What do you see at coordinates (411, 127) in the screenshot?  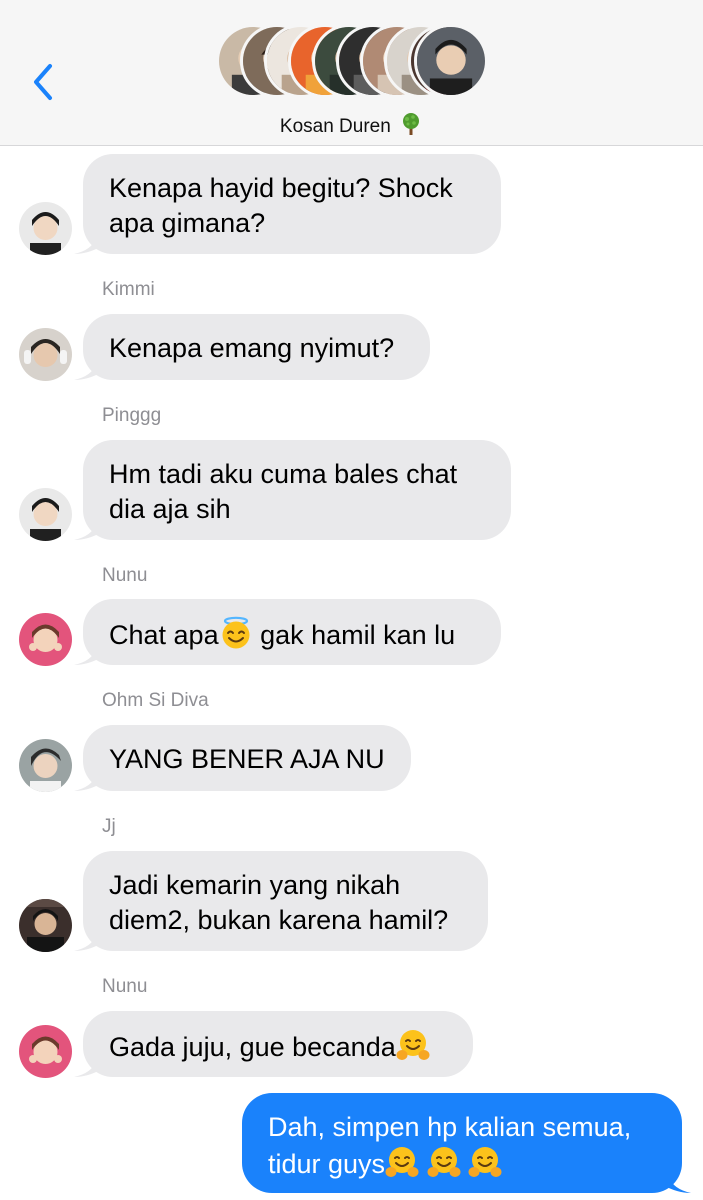 I see `tree-icon` at bounding box center [411, 127].